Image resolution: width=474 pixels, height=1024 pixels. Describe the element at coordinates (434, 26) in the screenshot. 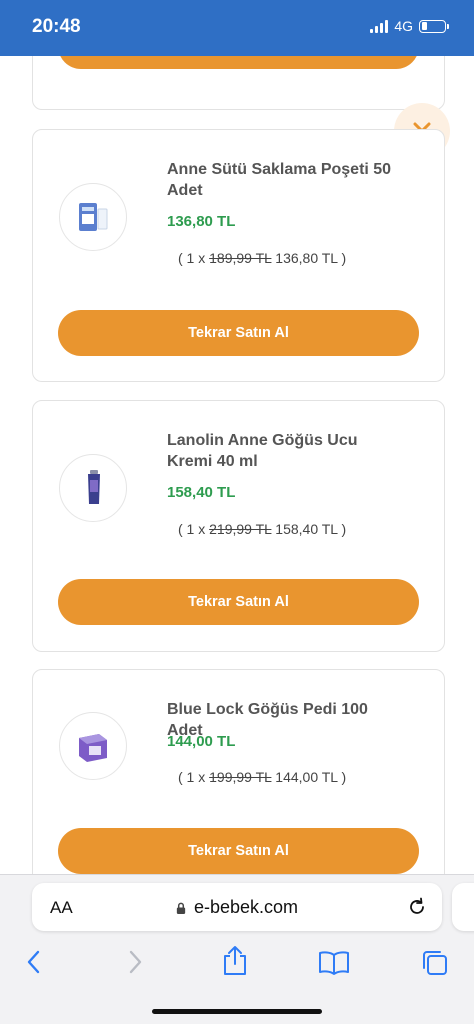

I see `battery-icon` at that location.